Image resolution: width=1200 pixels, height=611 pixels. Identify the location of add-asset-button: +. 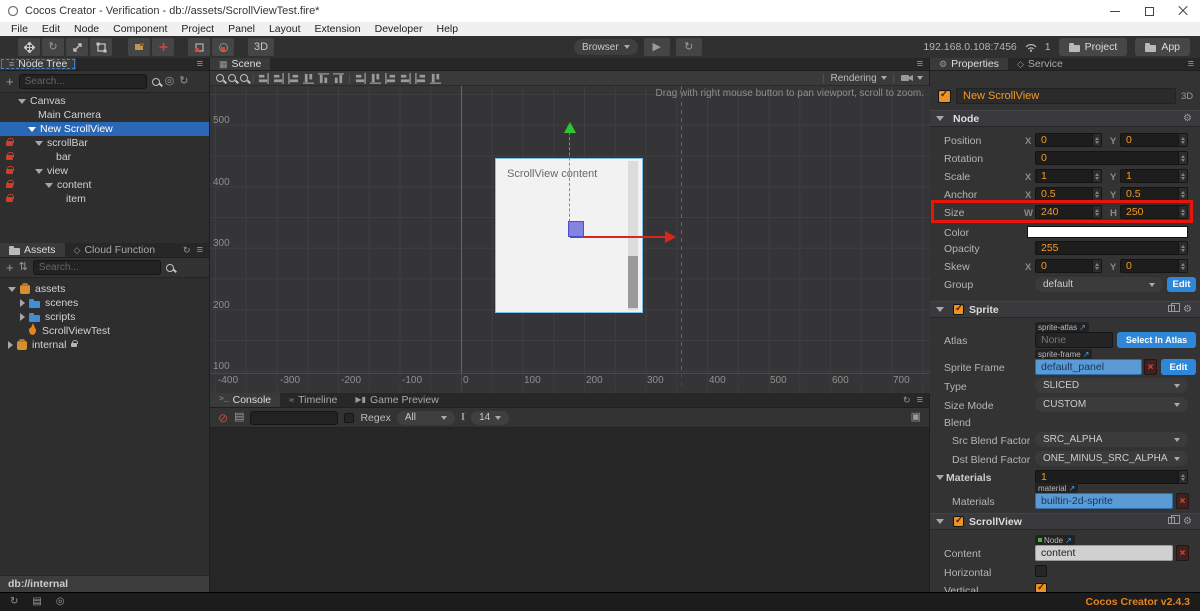
(10, 267).